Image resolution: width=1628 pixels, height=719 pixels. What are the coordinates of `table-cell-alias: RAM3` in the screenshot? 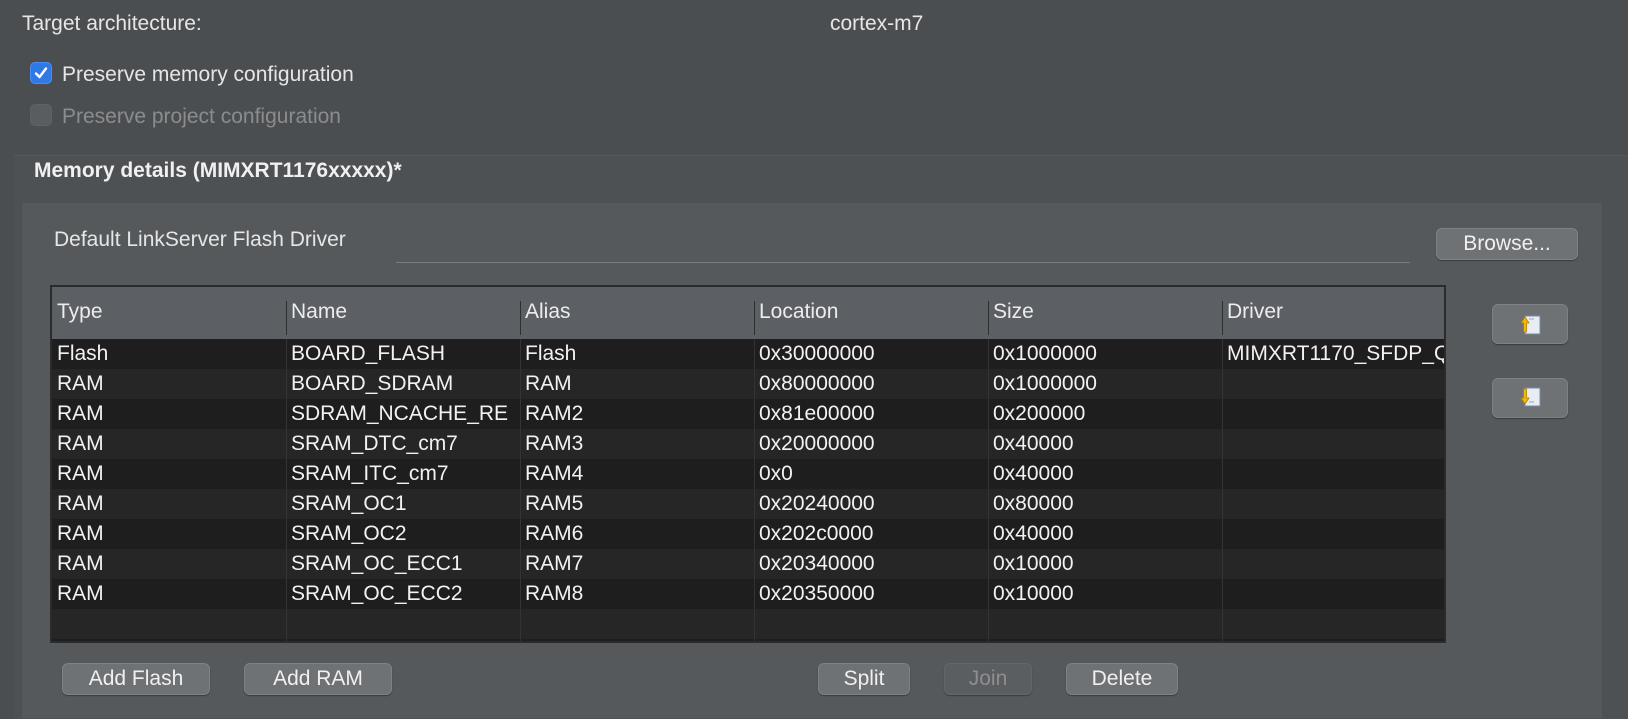 It's located at (637, 444).